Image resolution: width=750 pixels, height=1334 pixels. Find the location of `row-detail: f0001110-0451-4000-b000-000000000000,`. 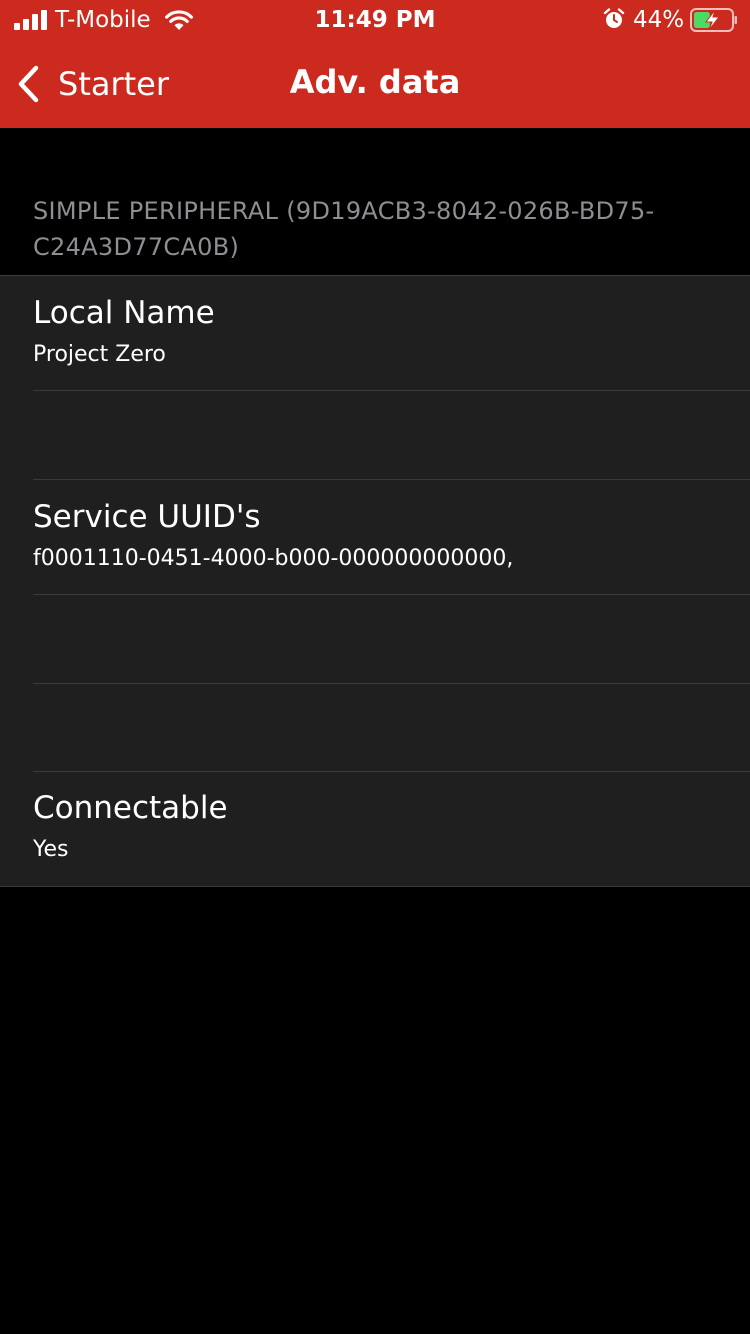

row-detail: f0001110-0451-4000-b000-000000000000, is located at coordinates (273, 558).